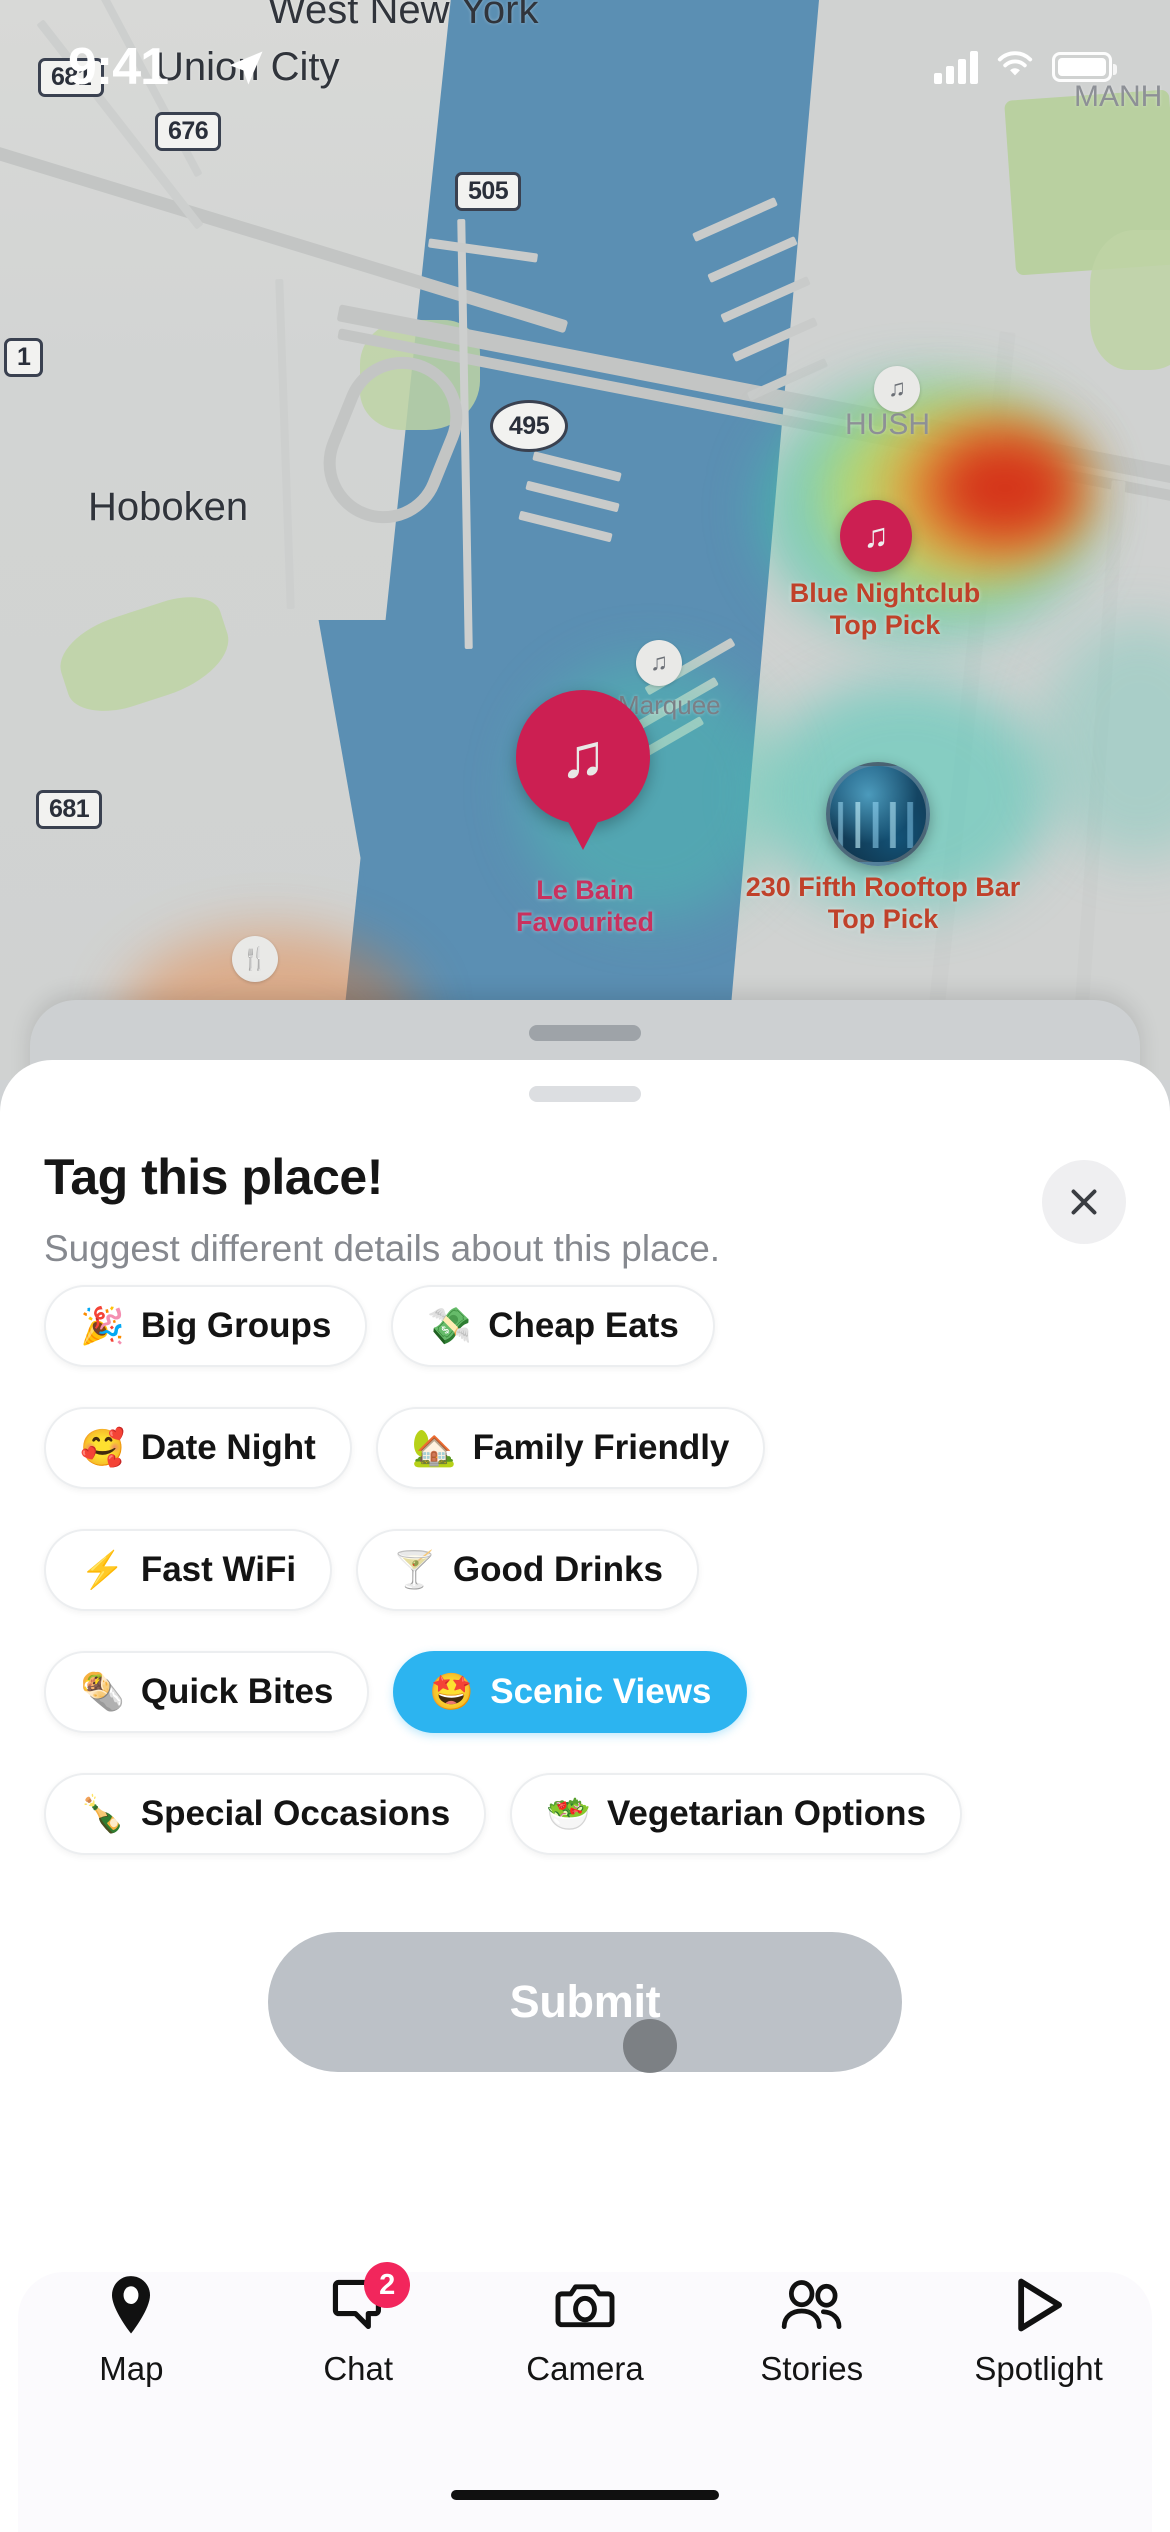 Image resolution: width=1170 pixels, height=2532 pixels. What do you see at coordinates (585, 1033) in the screenshot?
I see `drag-handle-back` at bounding box center [585, 1033].